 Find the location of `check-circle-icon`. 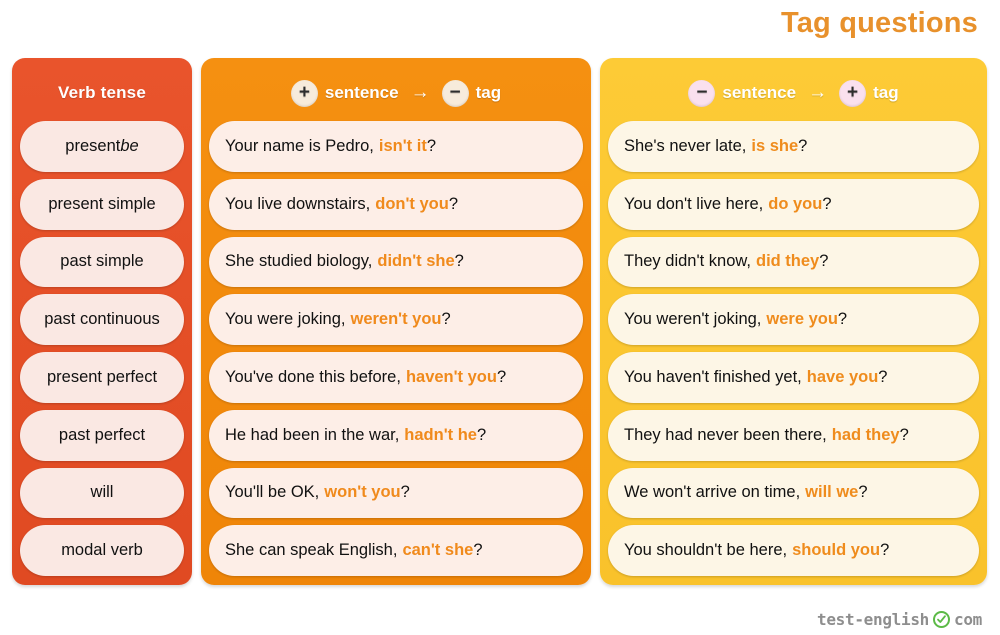

check-circle-icon is located at coordinates (941, 619).